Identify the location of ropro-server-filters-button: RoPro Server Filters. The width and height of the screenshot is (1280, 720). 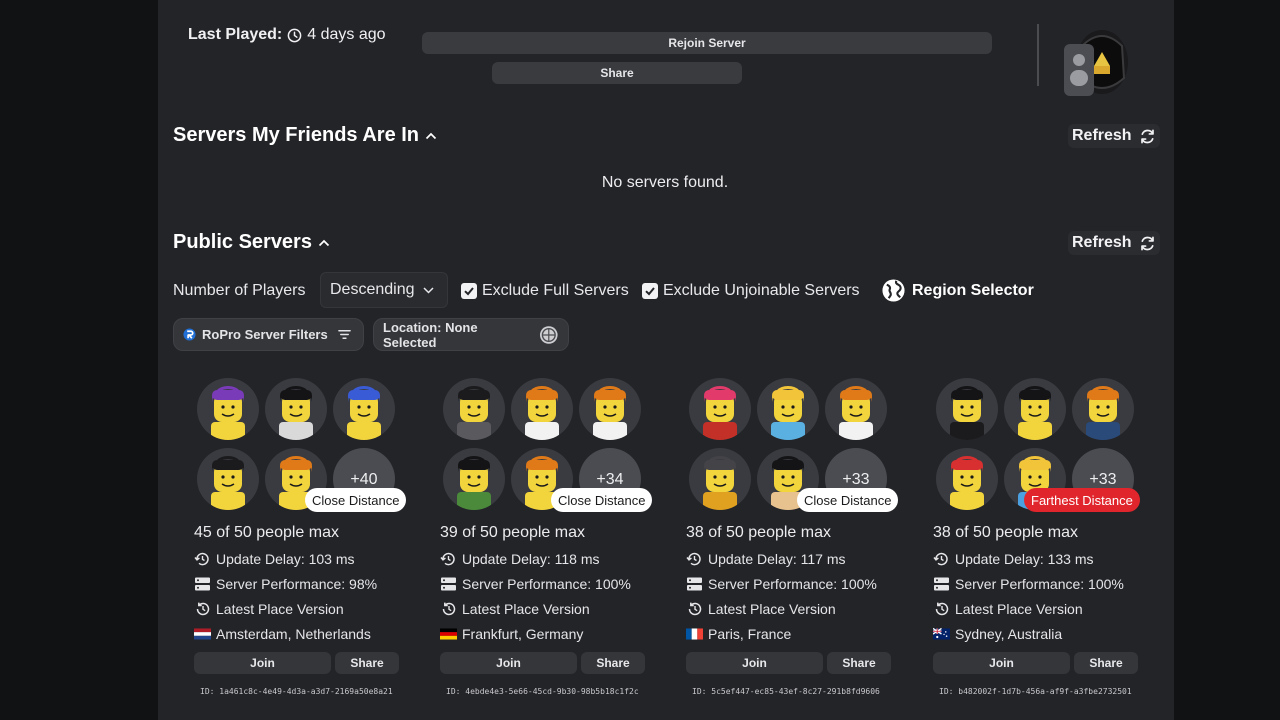
(268, 334).